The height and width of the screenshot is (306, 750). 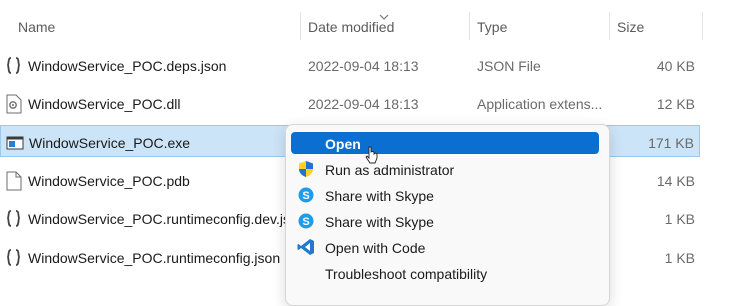 I want to click on menu-item-run-as-administrator: Run as administrator, so click(x=445, y=169).